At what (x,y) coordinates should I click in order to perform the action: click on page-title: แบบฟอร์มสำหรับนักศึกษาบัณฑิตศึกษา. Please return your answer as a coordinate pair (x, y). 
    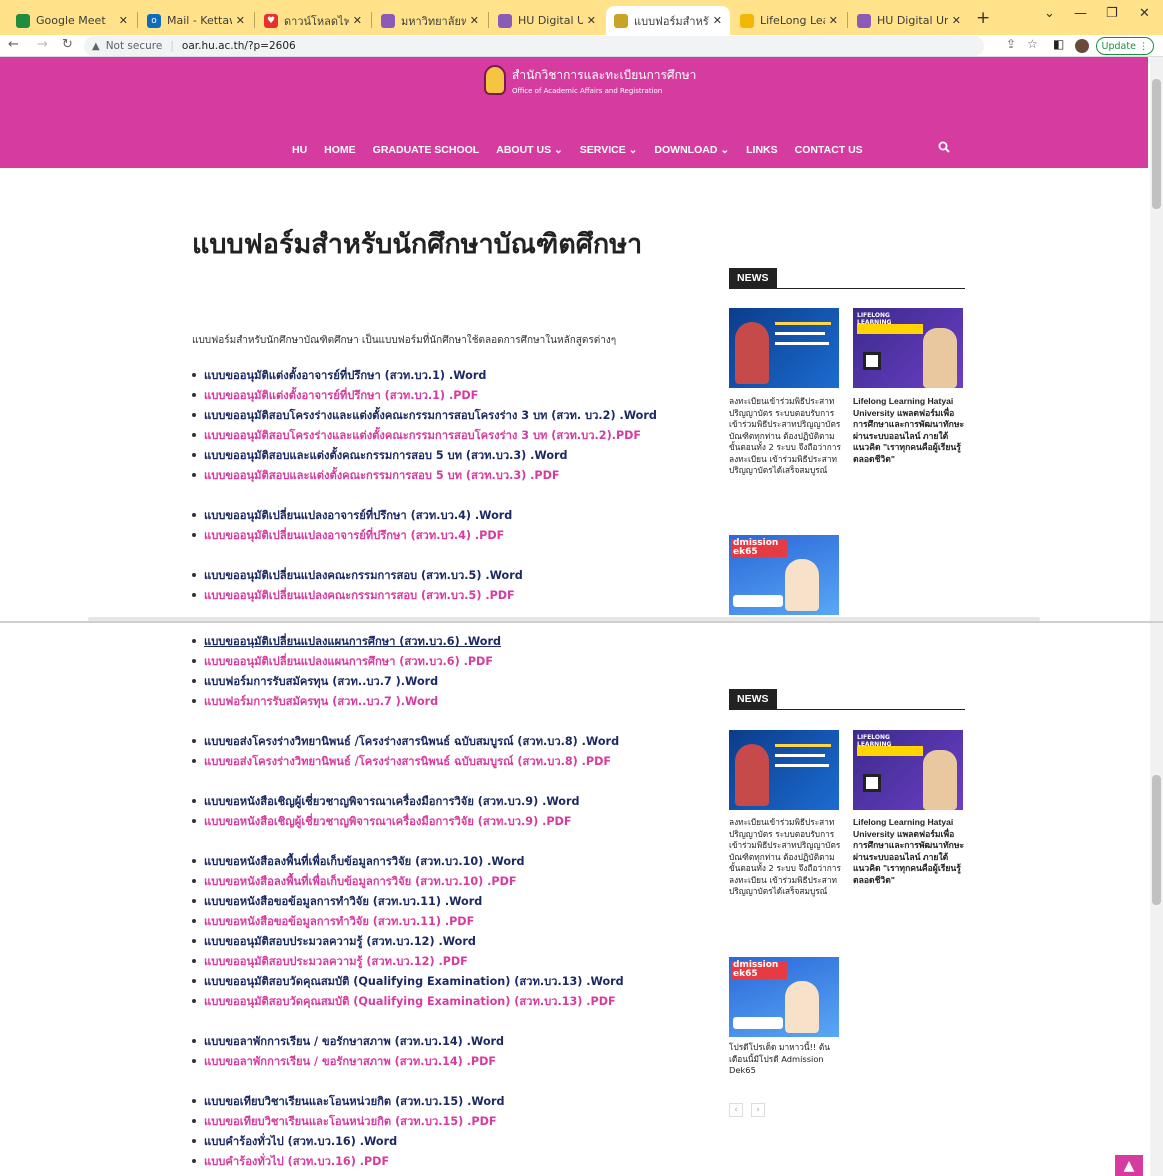
    Looking at the image, I should click on (417, 244).